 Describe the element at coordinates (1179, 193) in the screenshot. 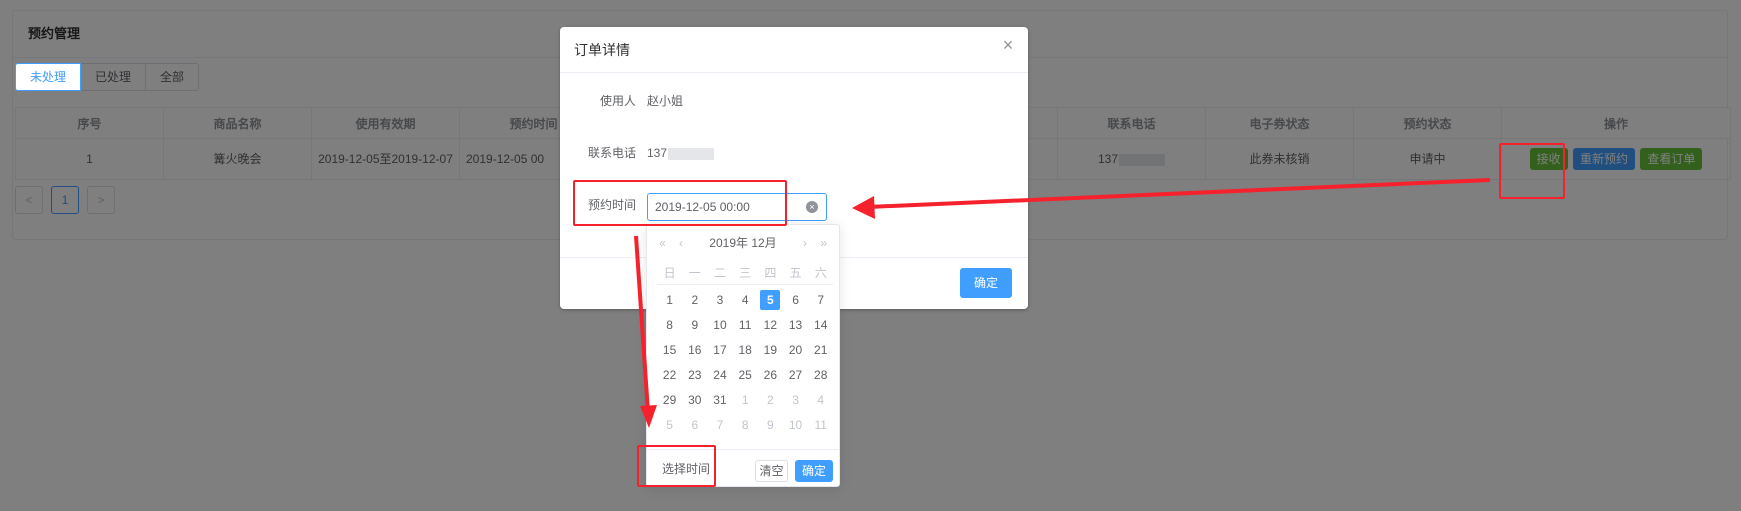

I see `arrow-to-time-input` at that location.